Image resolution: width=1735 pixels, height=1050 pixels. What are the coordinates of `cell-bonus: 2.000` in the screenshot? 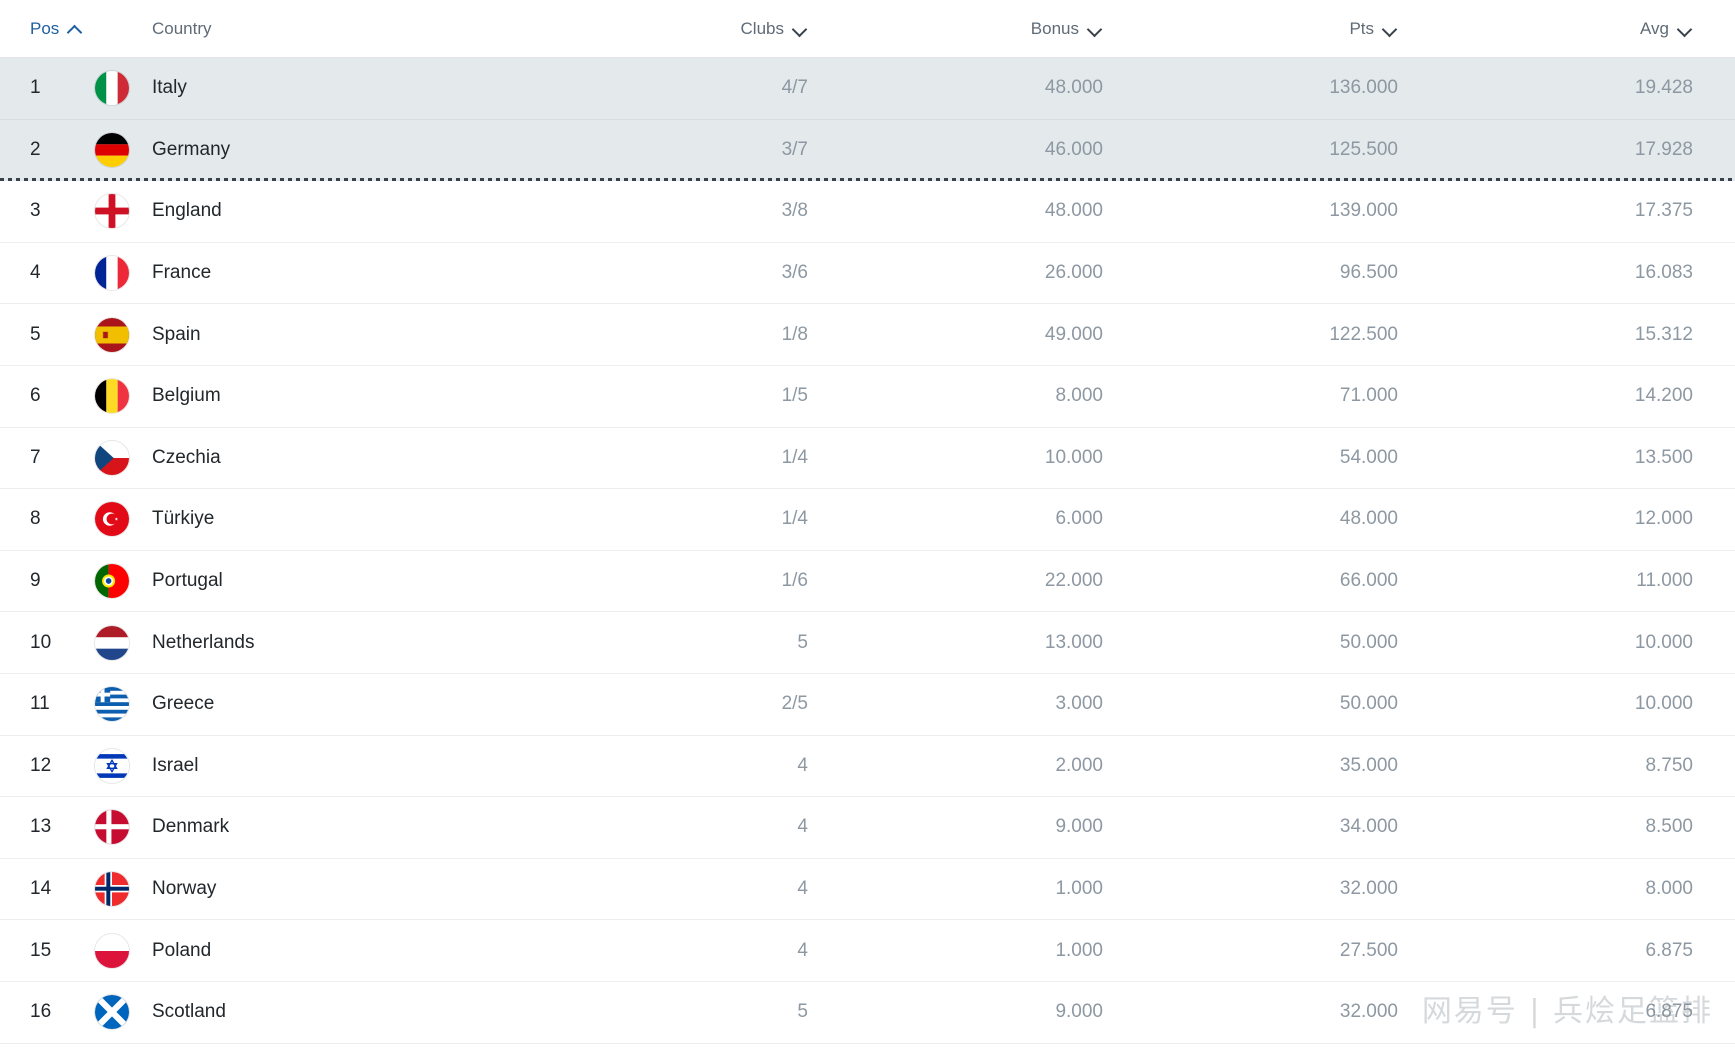 It's located at (1079, 765).